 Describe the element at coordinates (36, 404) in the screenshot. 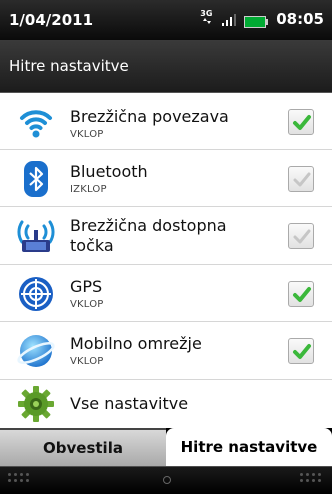

I see `gear-icon` at that location.